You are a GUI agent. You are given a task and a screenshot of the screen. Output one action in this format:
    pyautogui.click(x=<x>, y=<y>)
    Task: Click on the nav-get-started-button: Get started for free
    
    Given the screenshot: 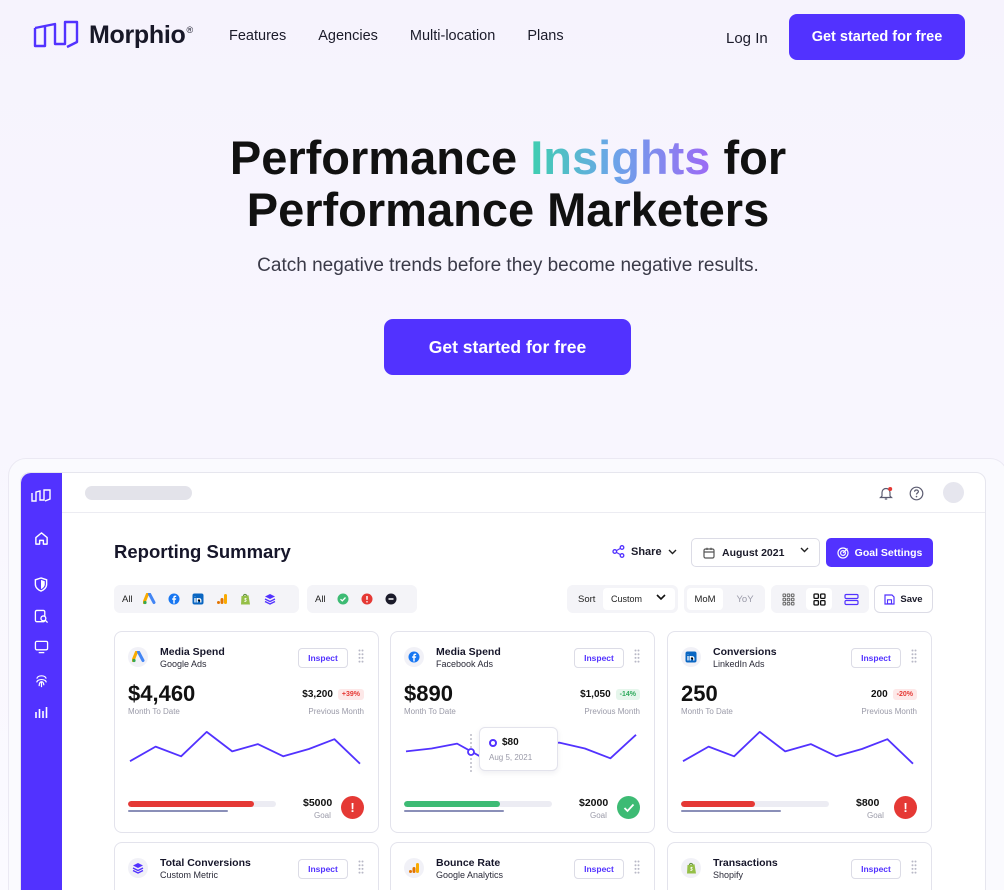 What is the action you would take?
    pyautogui.click(x=877, y=37)
    